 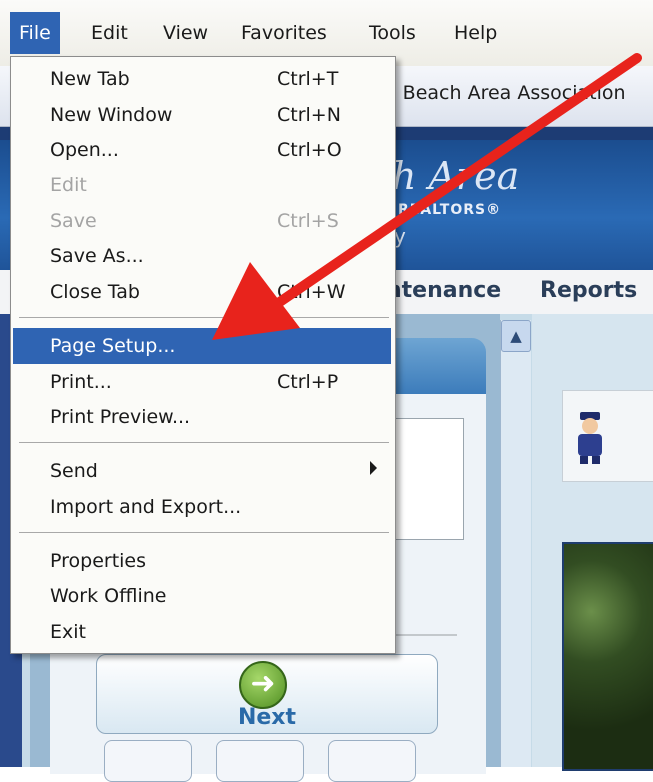 I want to click on menu-item-work-offline: Work Offline, so click(x=202, y=596).